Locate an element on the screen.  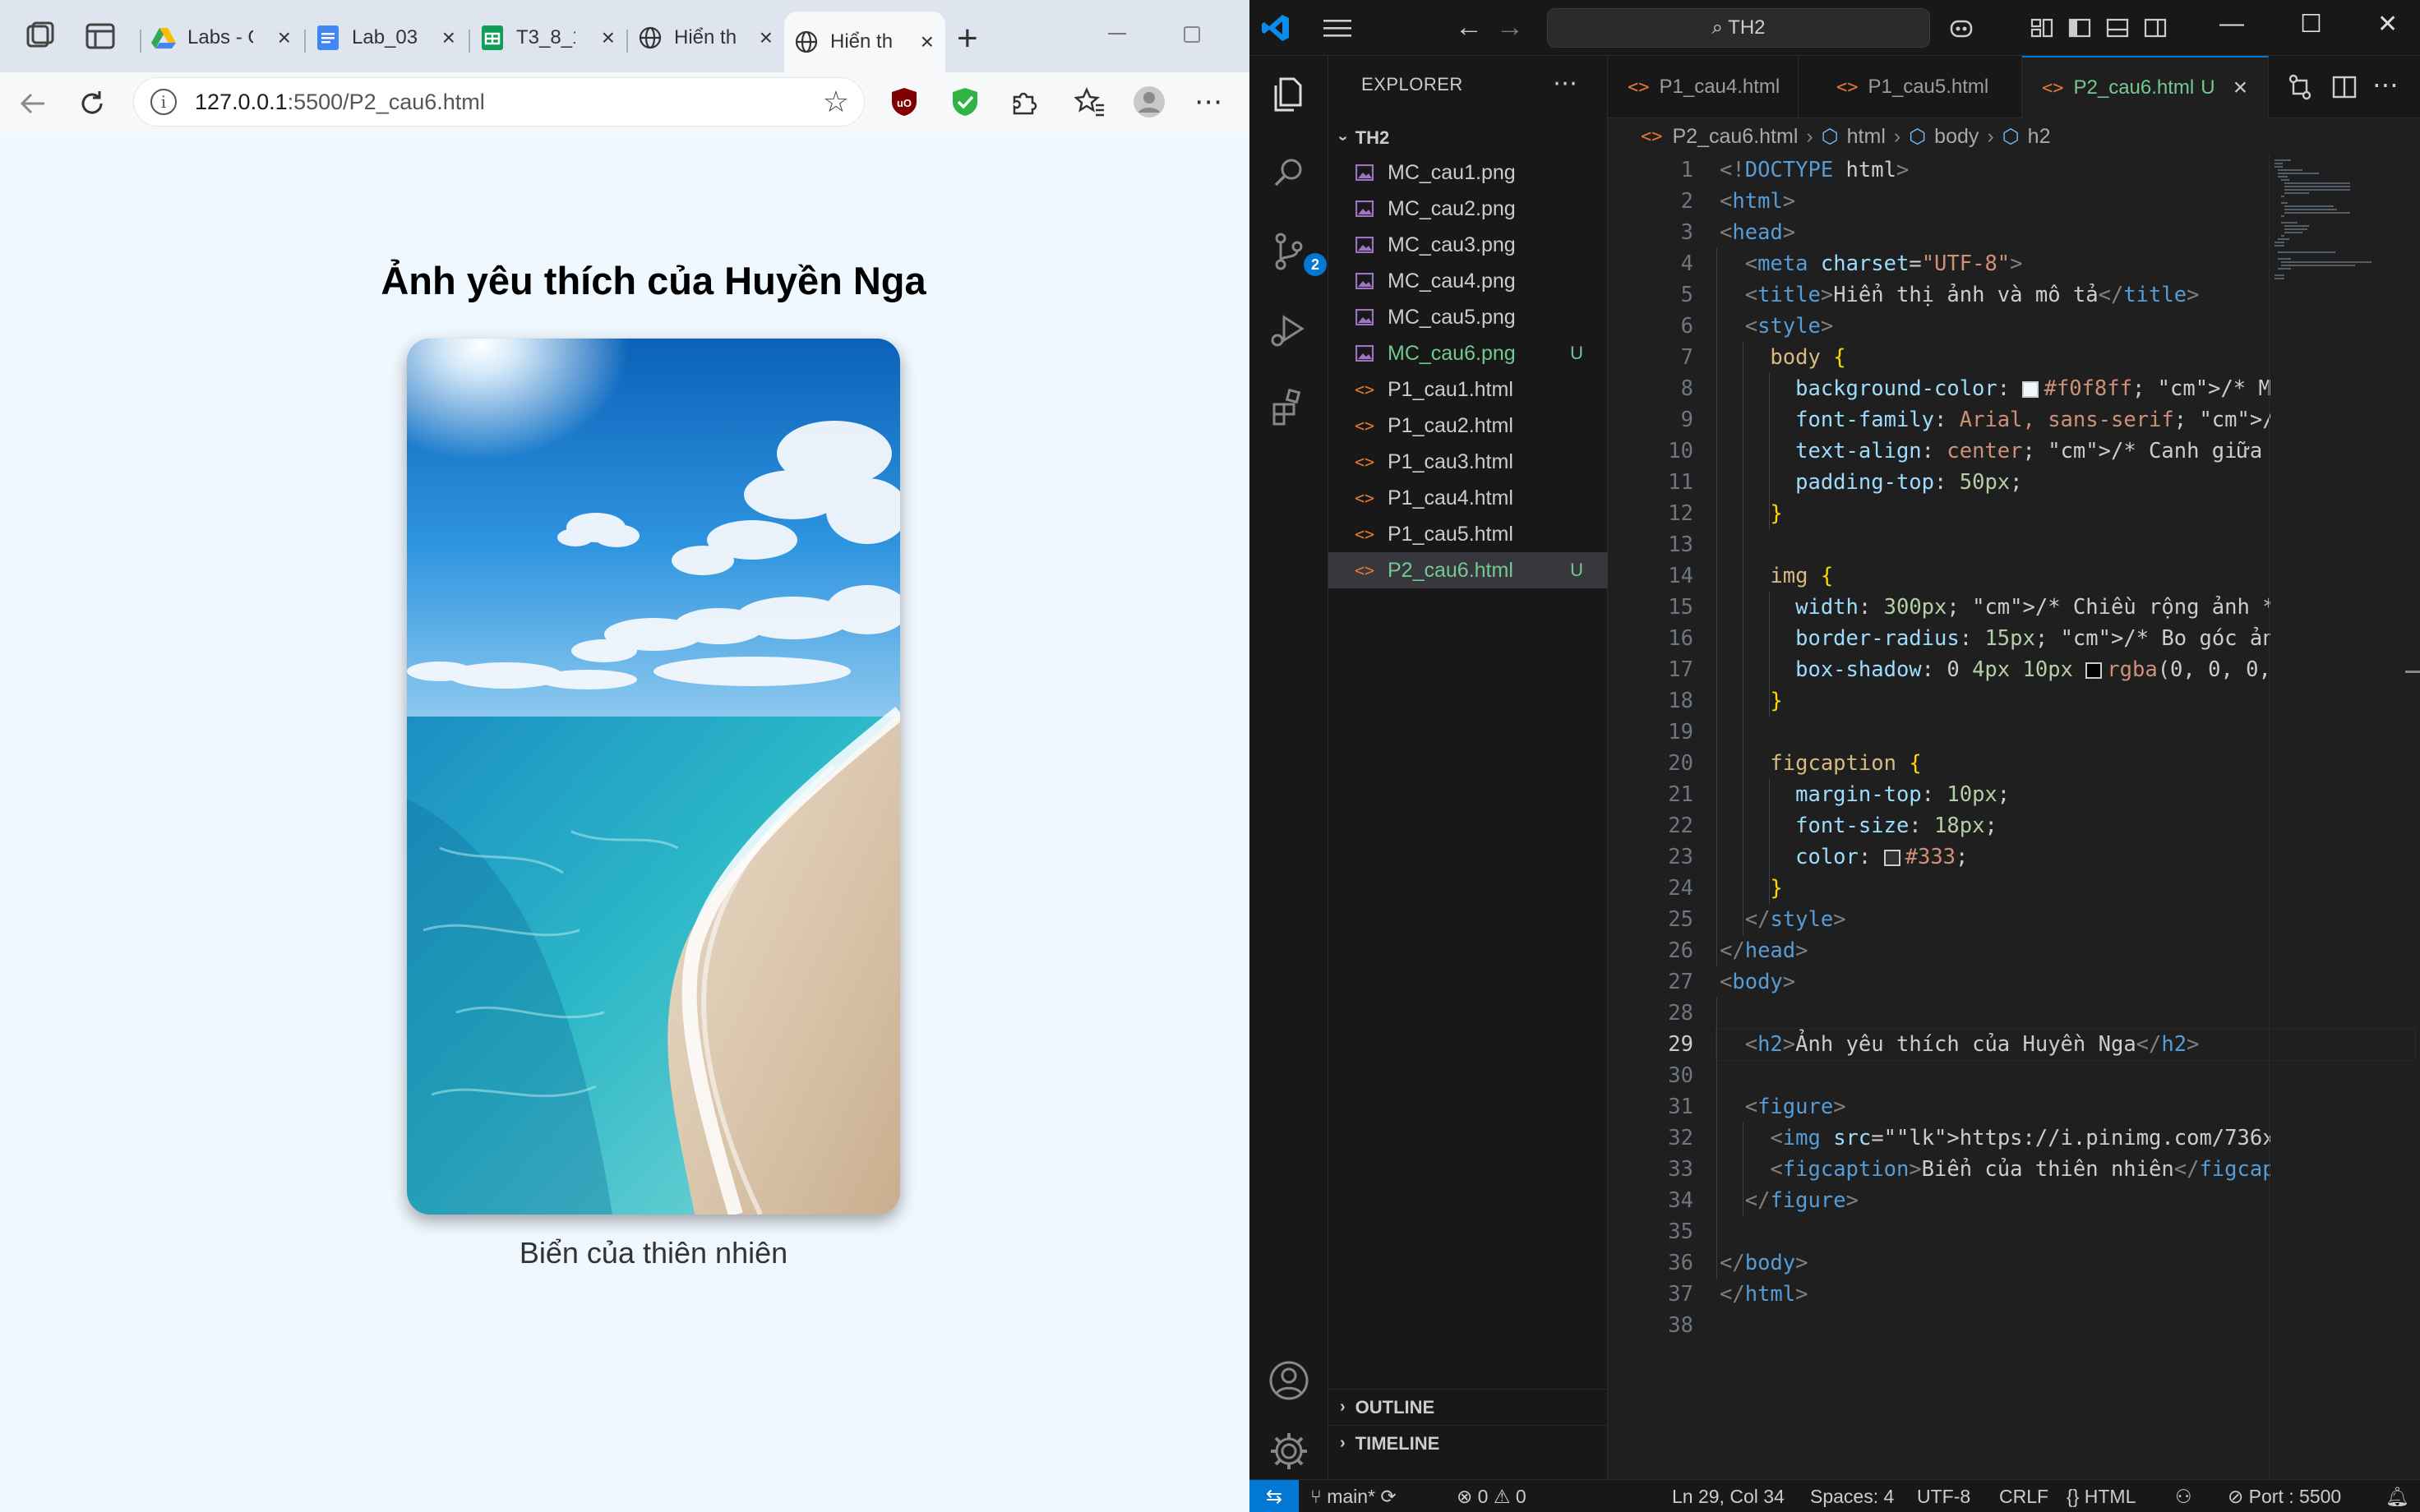
chevron-down-icon: › is located at coordinates (1342, 138).